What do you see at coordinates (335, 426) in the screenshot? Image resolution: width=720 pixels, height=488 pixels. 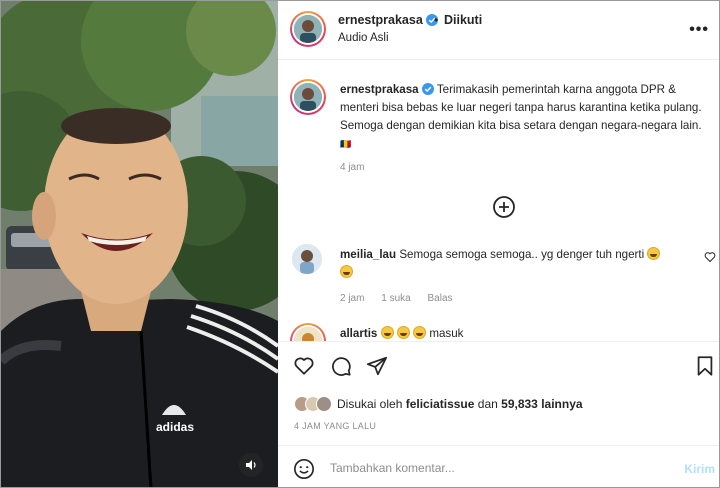 I see `post-timestamp: 4 JAM YANG LALU` at bounding box center [335, 426].